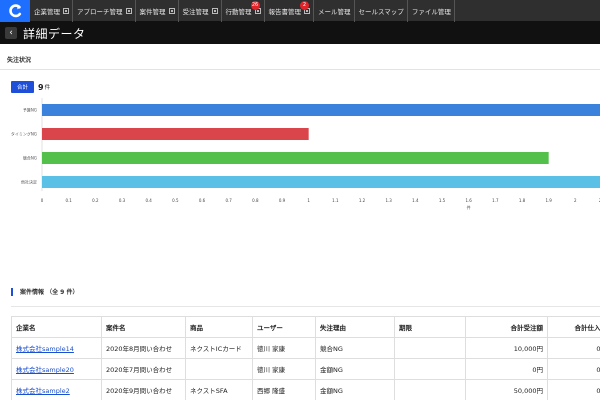 The image size is (600, 400). I want to click on nav-item: セールスマップ, so click(381, 11).